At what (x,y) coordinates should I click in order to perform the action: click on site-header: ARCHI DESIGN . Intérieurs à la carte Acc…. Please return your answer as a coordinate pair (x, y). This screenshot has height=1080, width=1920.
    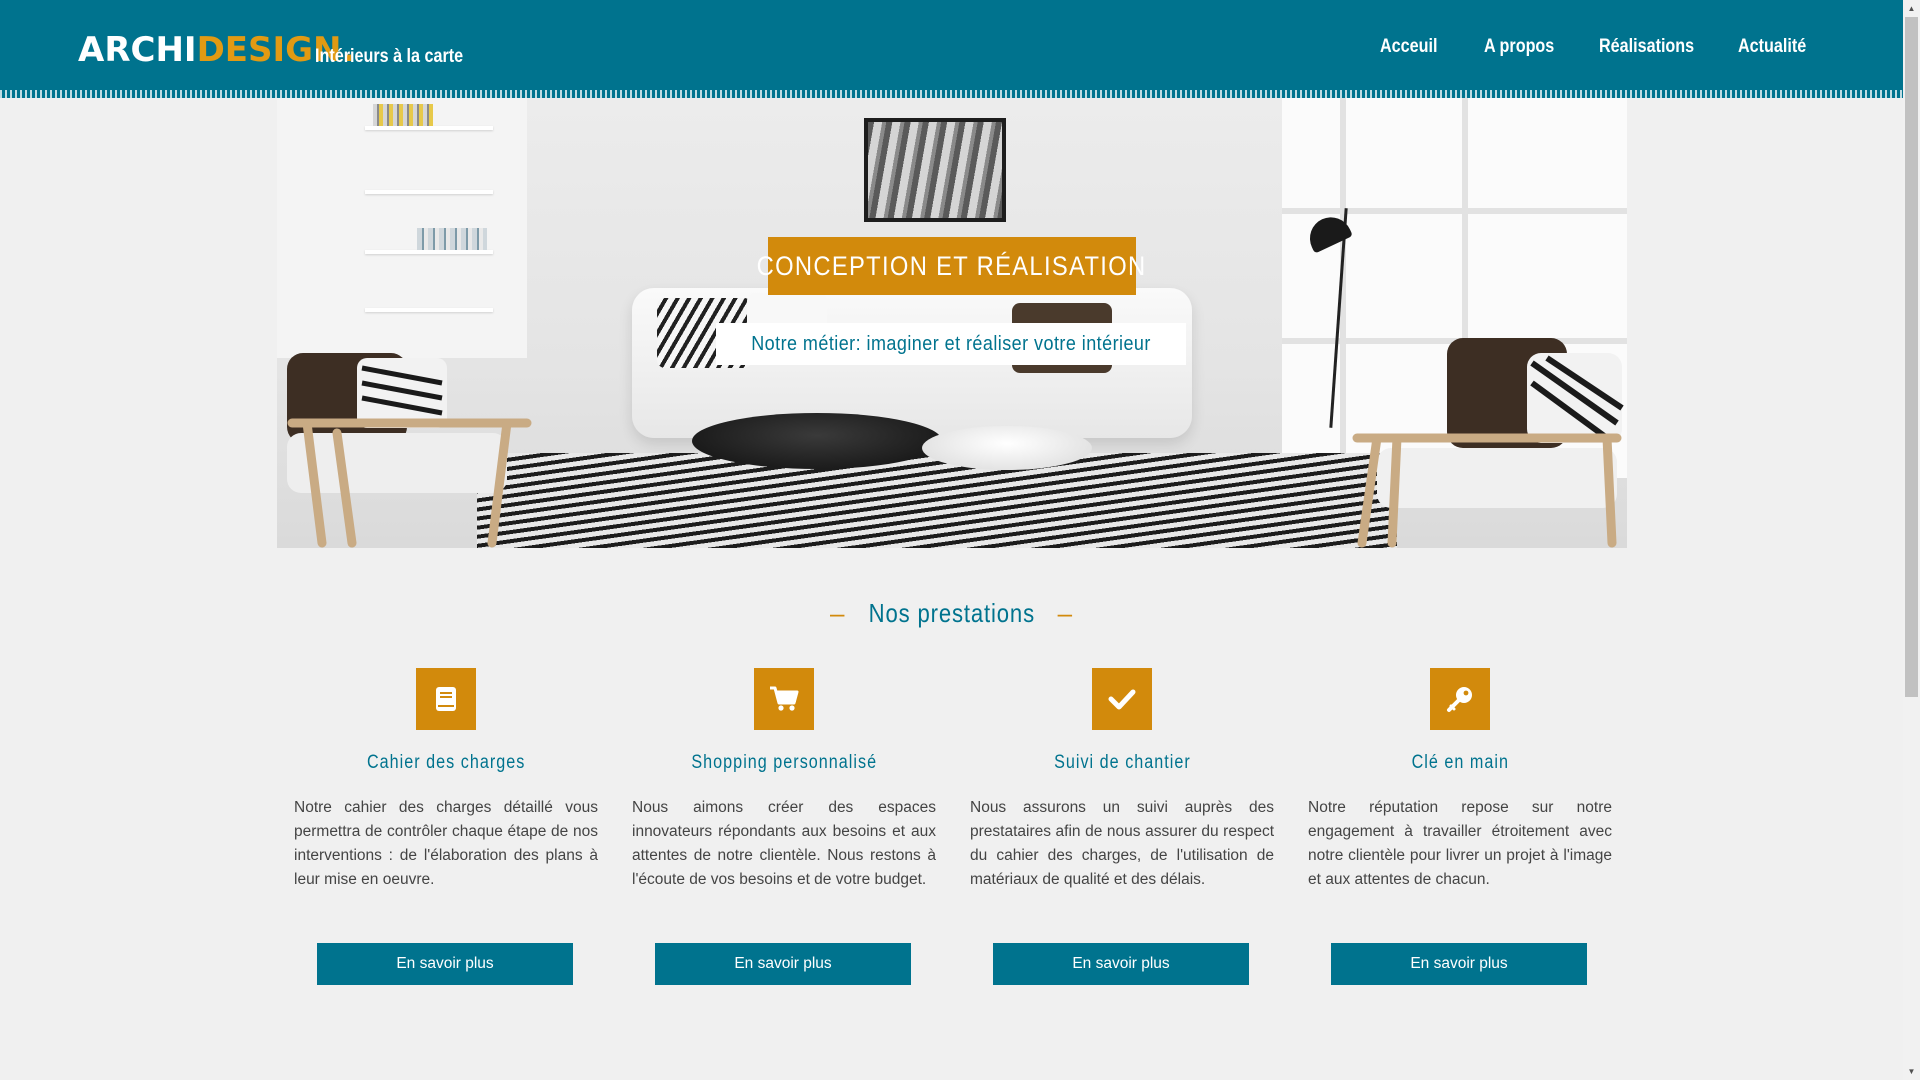
    Looking at the image, I should click on (951, 49).